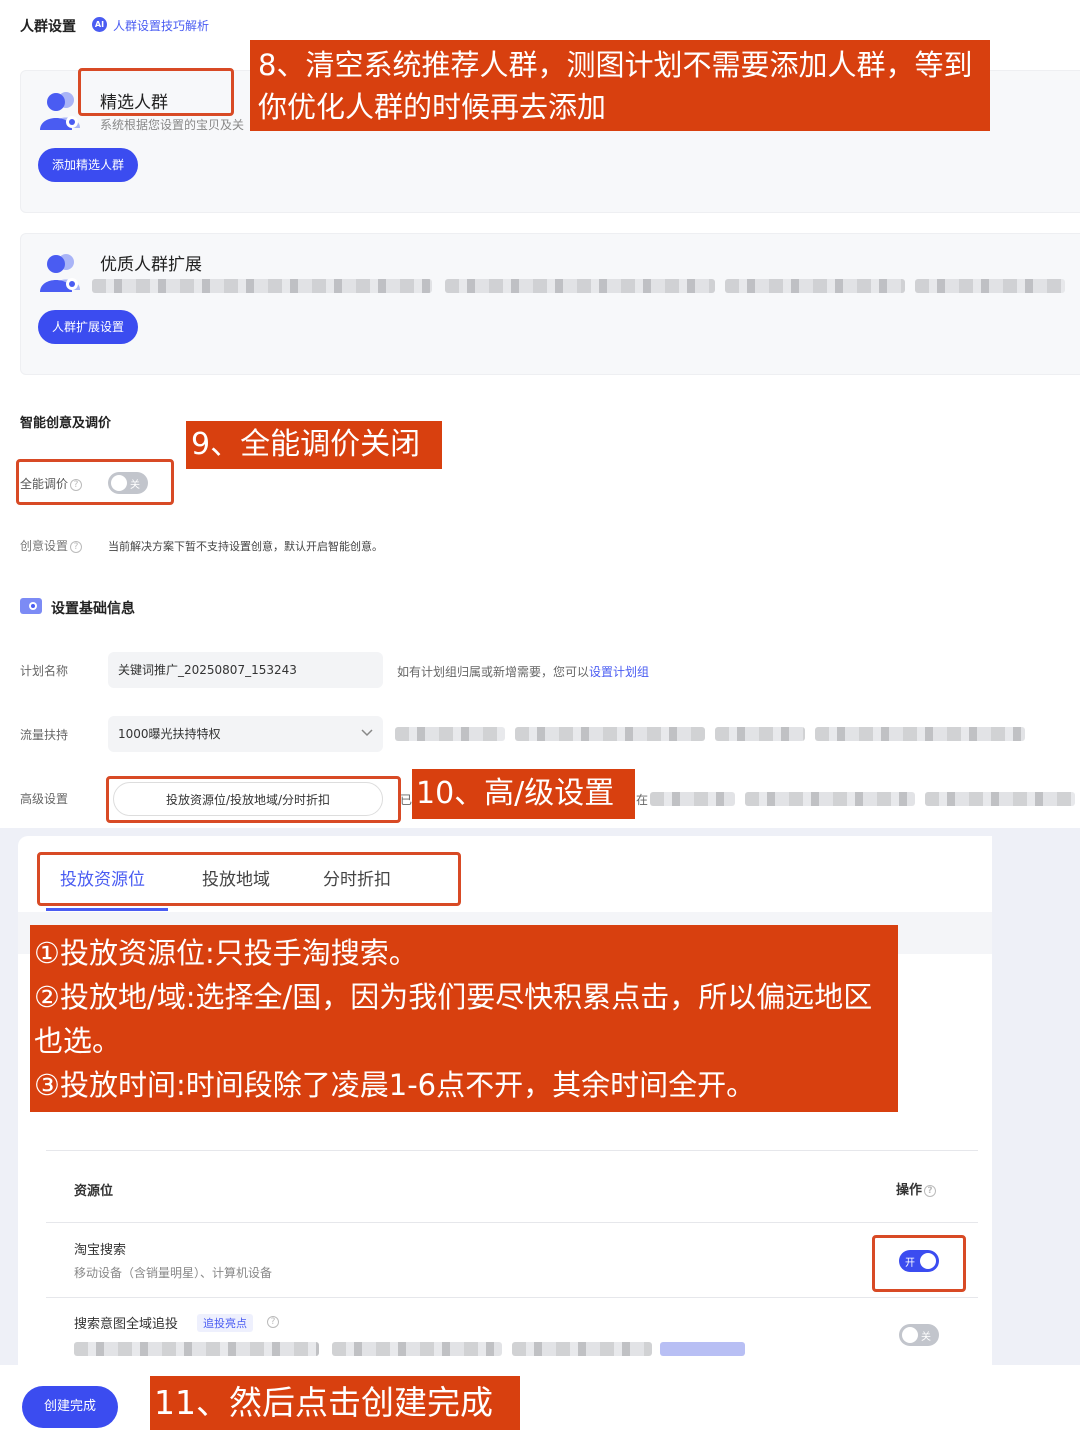  I want to click on highlight-selected-crowd, so click(156, 92).